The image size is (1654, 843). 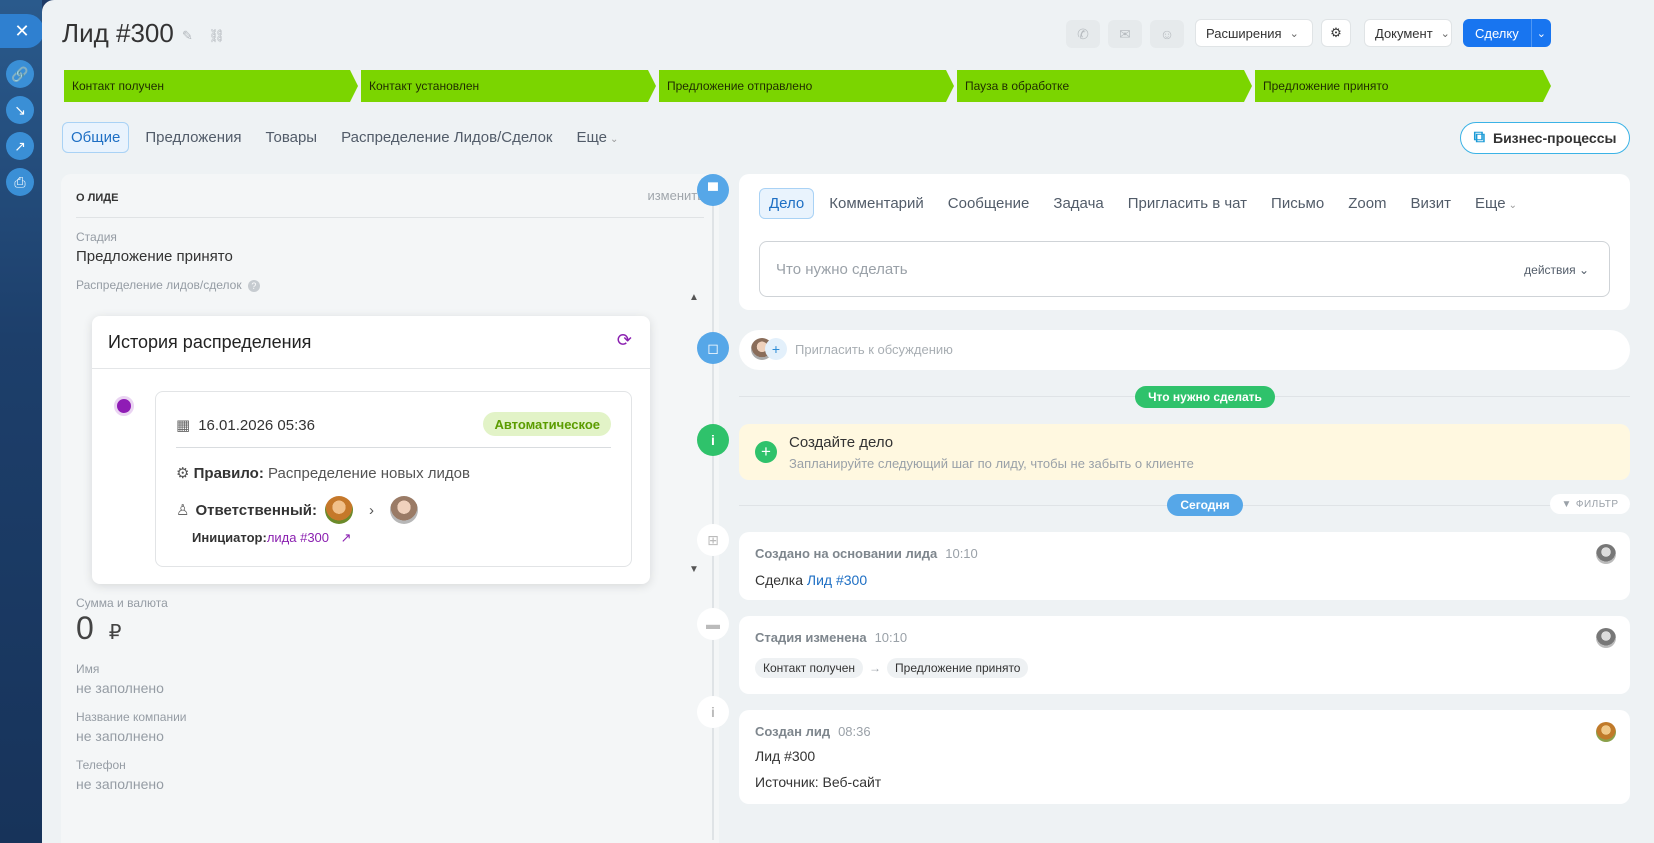 What do you see at coordinates (206, 36) in the screenshot?
I see `edit-title-icons: ✎ ⛓` at bounding box center [206, 36].